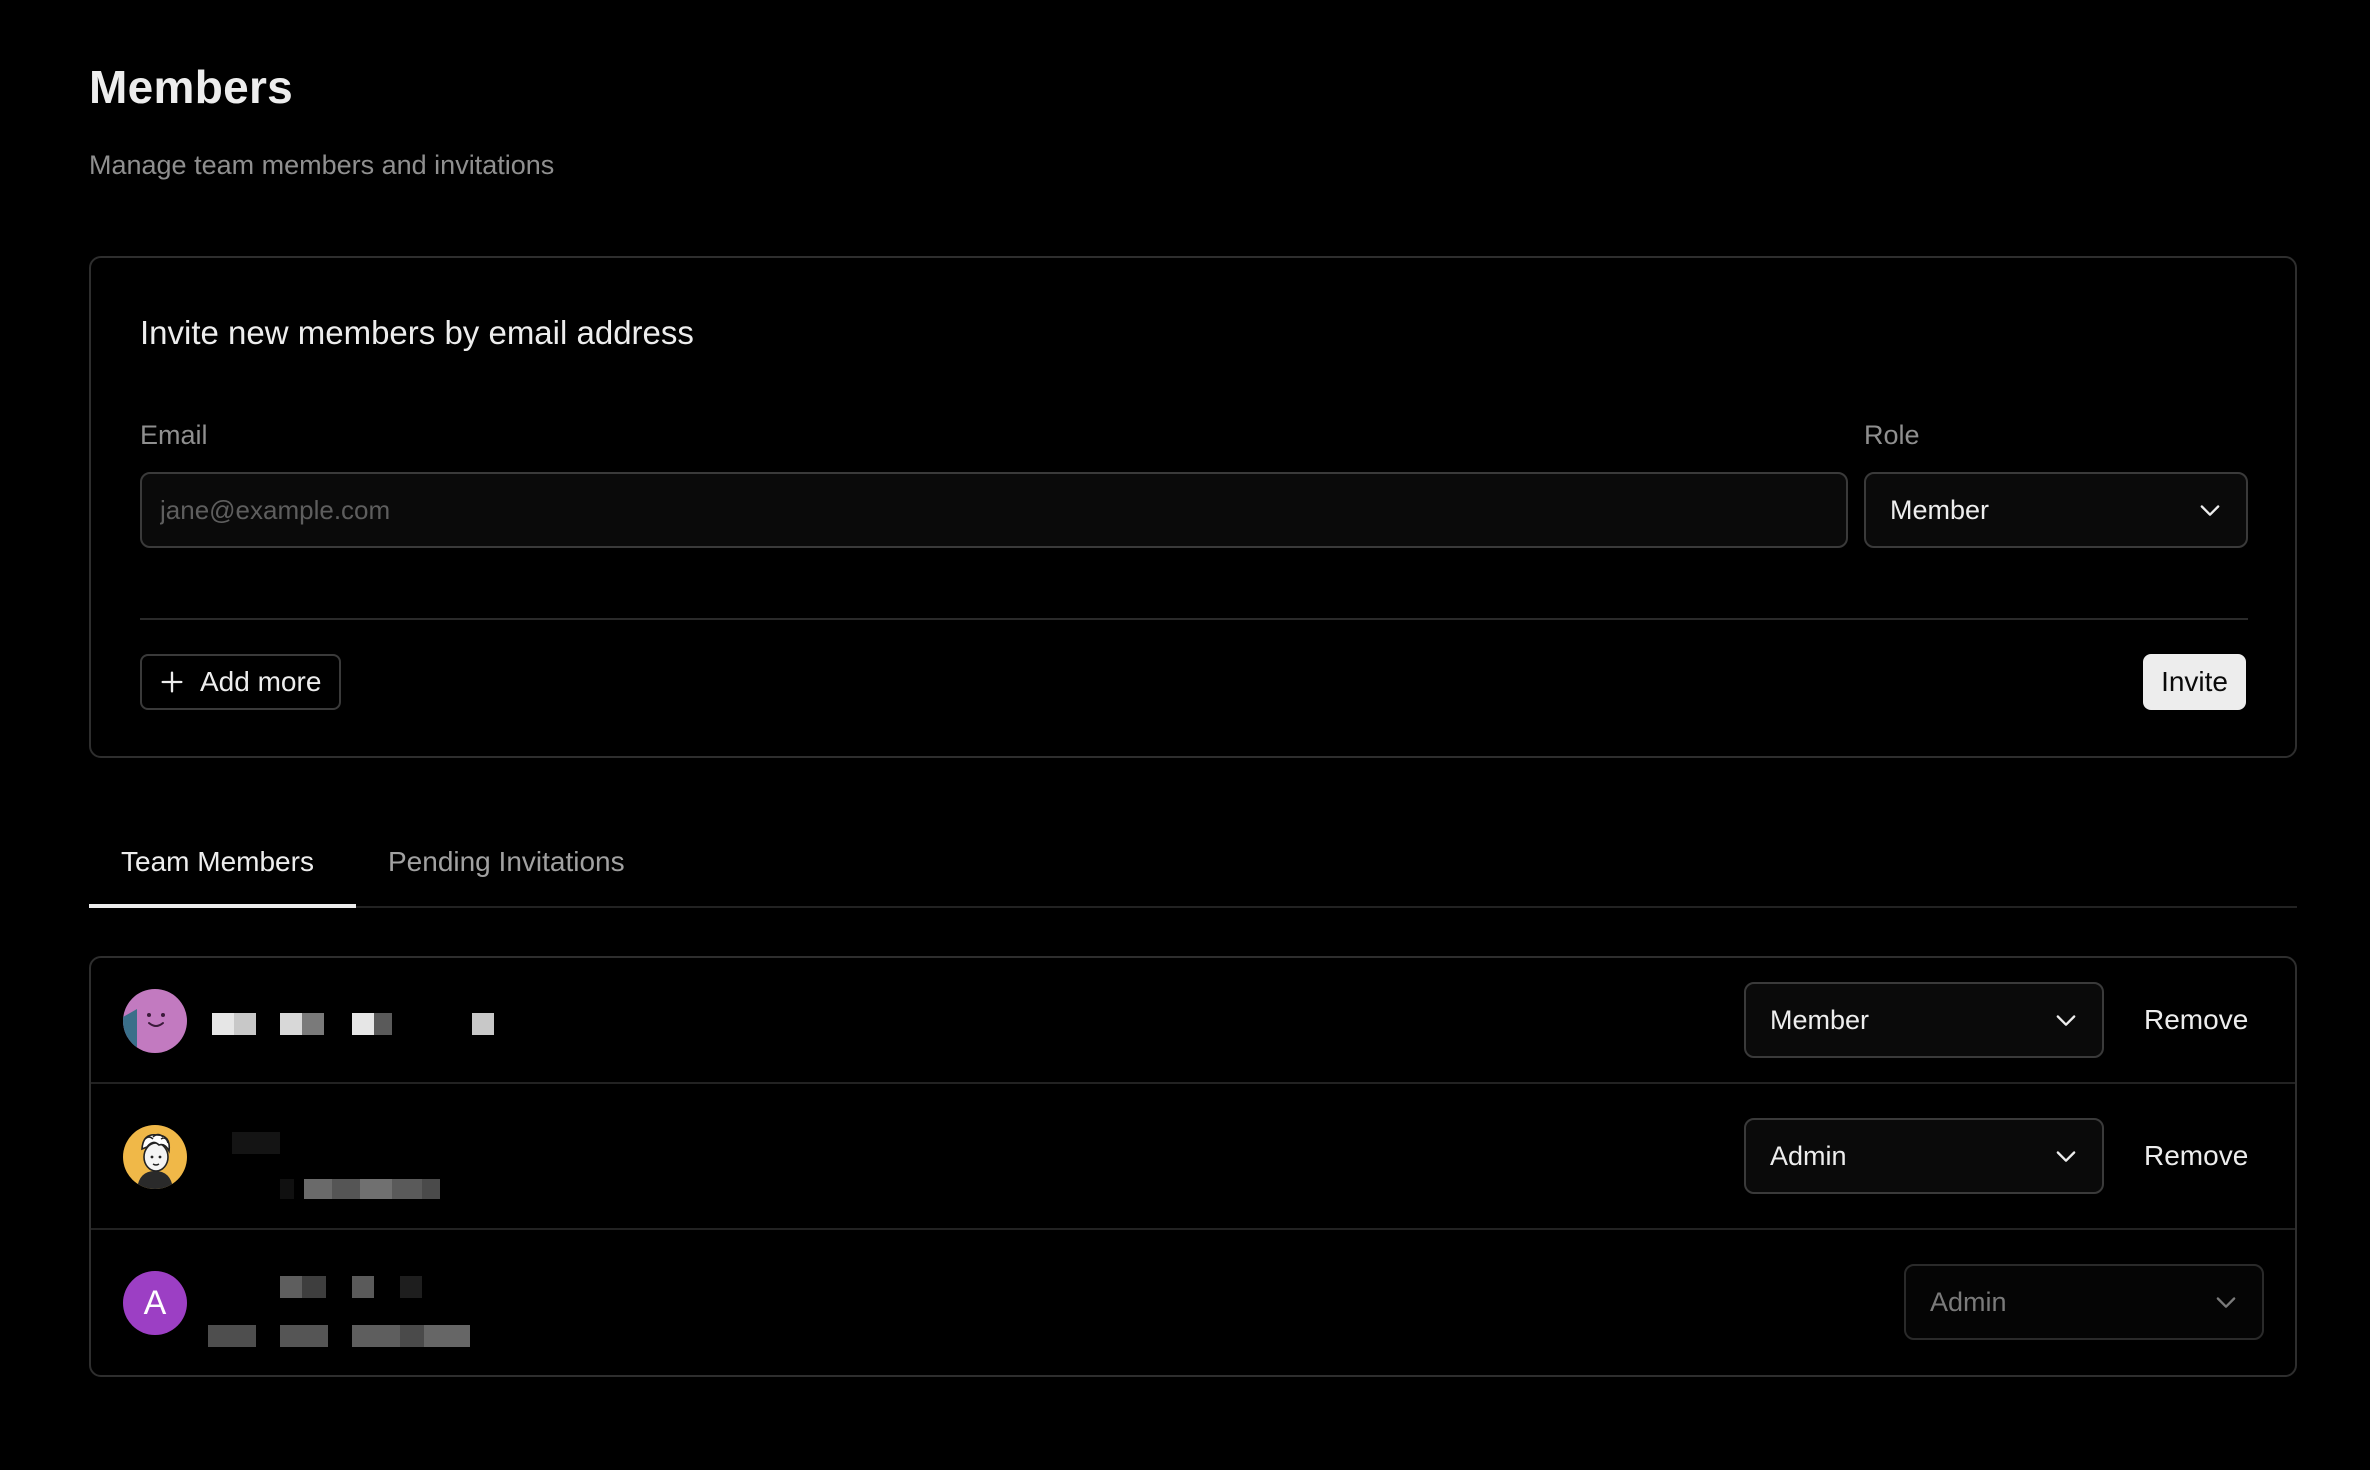 This screenshot has height=1470, width=2370. I want to click on member-row: Admin Remove, so click(1193, 1157).